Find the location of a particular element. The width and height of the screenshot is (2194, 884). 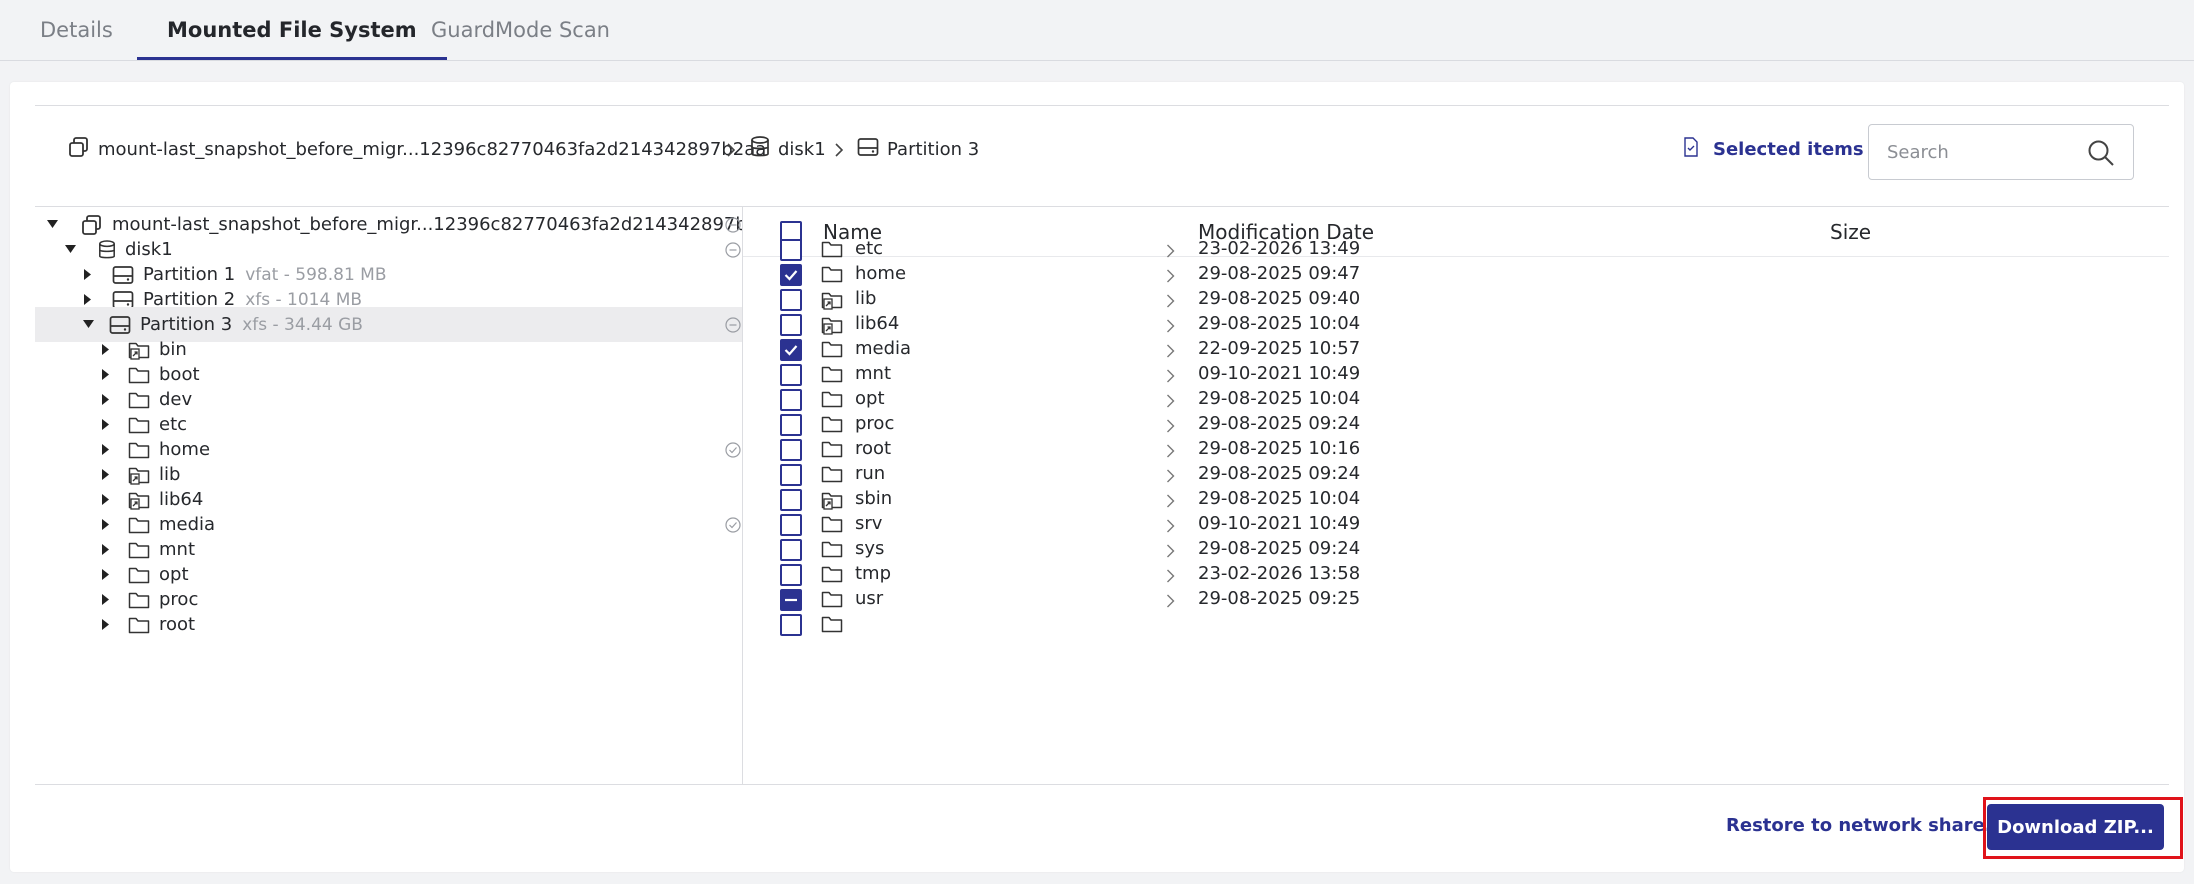

tree-item-folder: root is located at coordinates (388, 624).